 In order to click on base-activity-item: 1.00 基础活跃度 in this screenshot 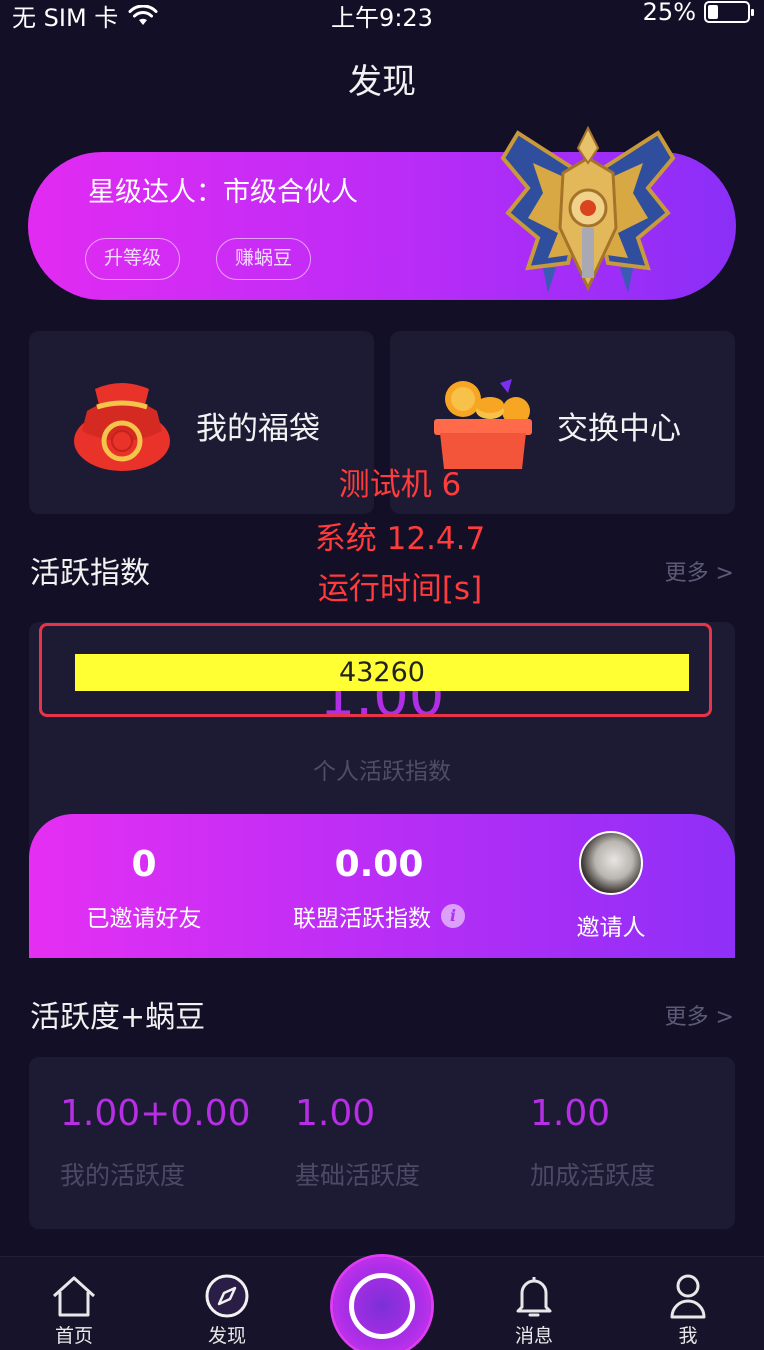, I will do `click(357, 1142)`.